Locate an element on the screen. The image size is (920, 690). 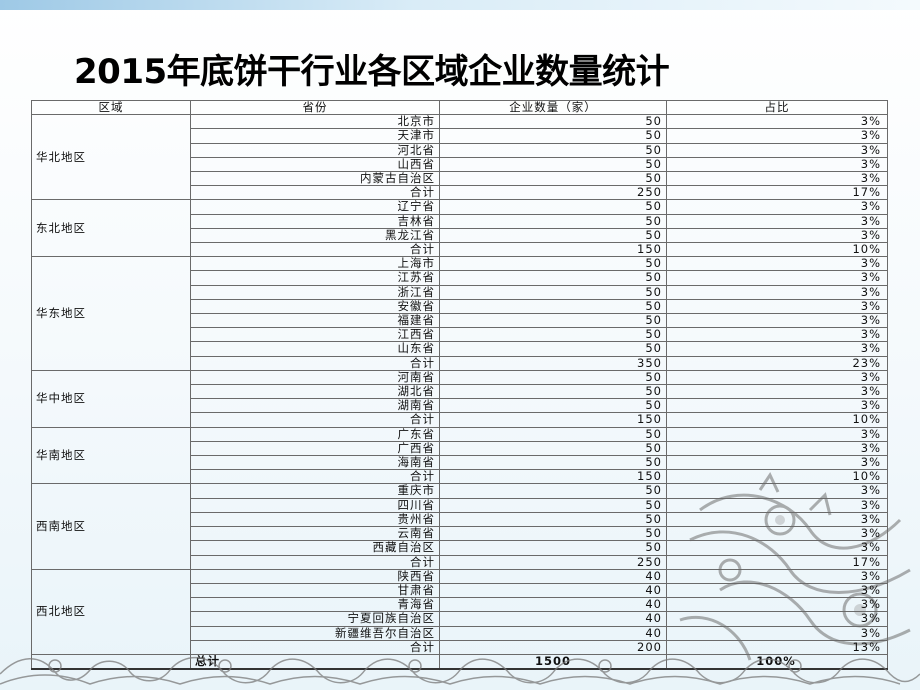
province-cell: 新疆维吾尔自治区 is located at coordinates (315, 633).